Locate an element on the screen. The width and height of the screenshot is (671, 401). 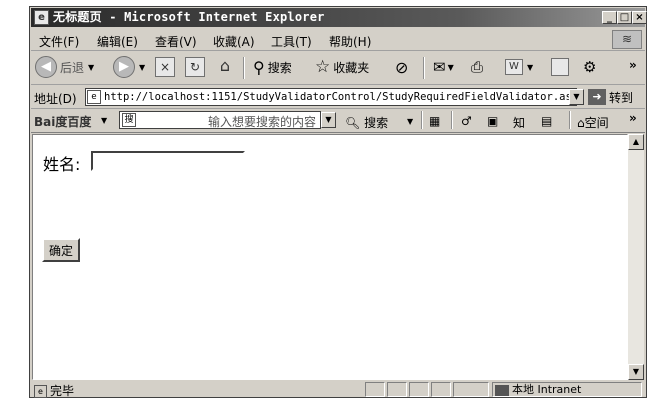
search-button: ⚲ 搜索 is located at coordinates (272, 67).